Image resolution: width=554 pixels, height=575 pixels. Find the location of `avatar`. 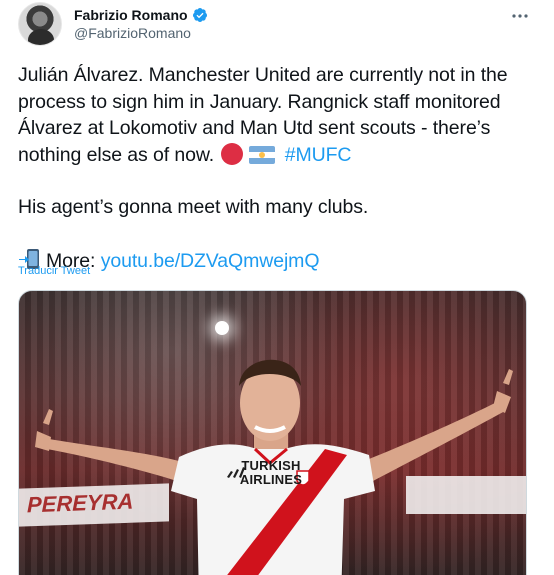

avatar is located at coordinates (40, 24).